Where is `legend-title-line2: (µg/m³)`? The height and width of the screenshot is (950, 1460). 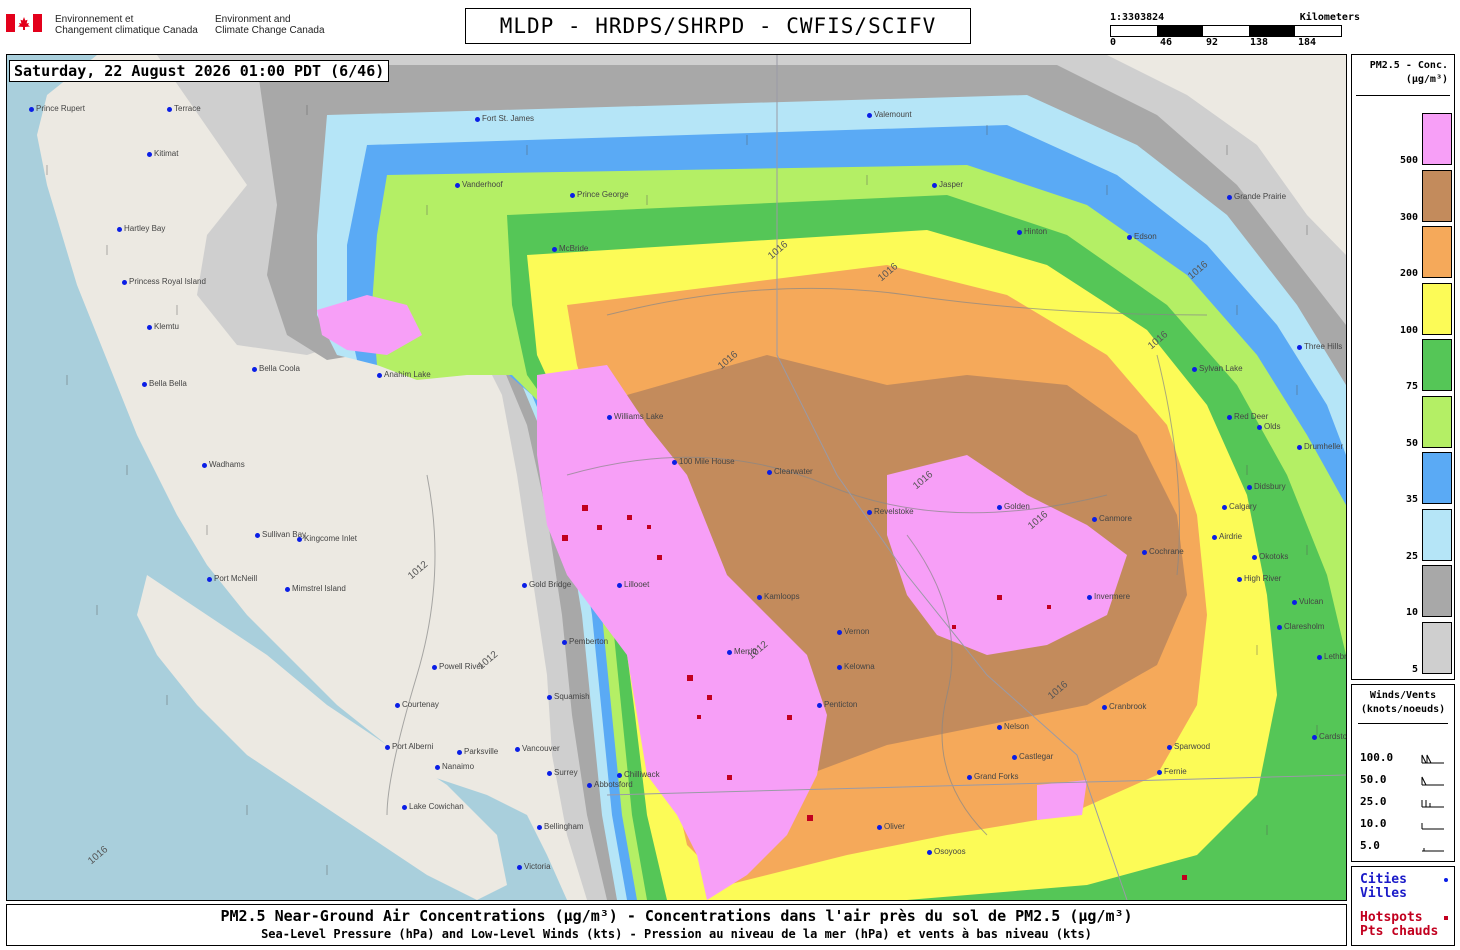
legend-title-line2: (µg/m³) is located at coordinates (1426, 79).